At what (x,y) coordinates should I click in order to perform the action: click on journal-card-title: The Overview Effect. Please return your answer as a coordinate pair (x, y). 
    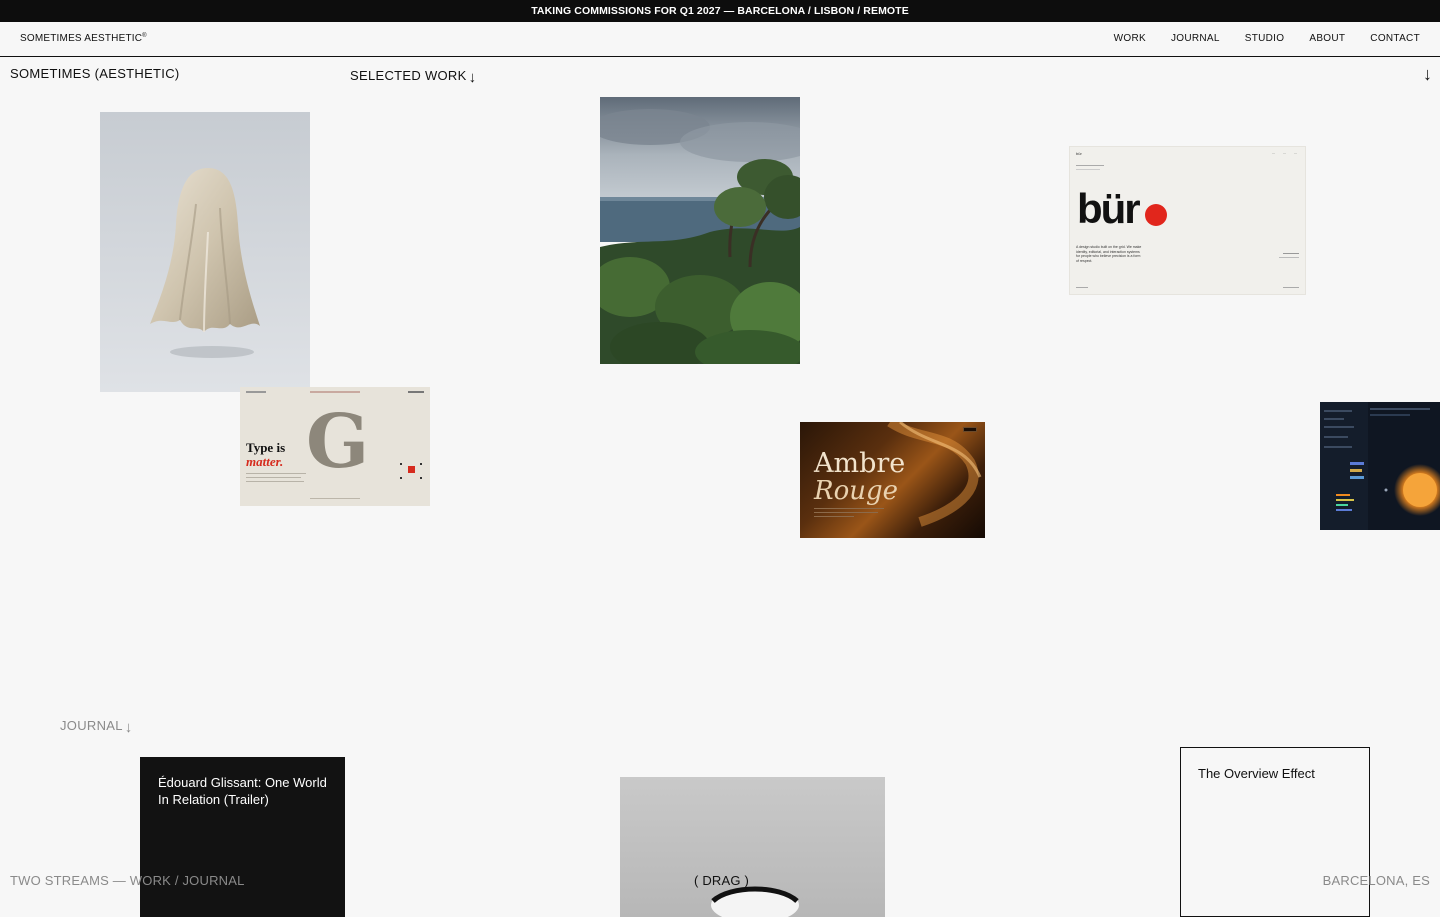
    Looking at the image, I should click on (1256, 773).